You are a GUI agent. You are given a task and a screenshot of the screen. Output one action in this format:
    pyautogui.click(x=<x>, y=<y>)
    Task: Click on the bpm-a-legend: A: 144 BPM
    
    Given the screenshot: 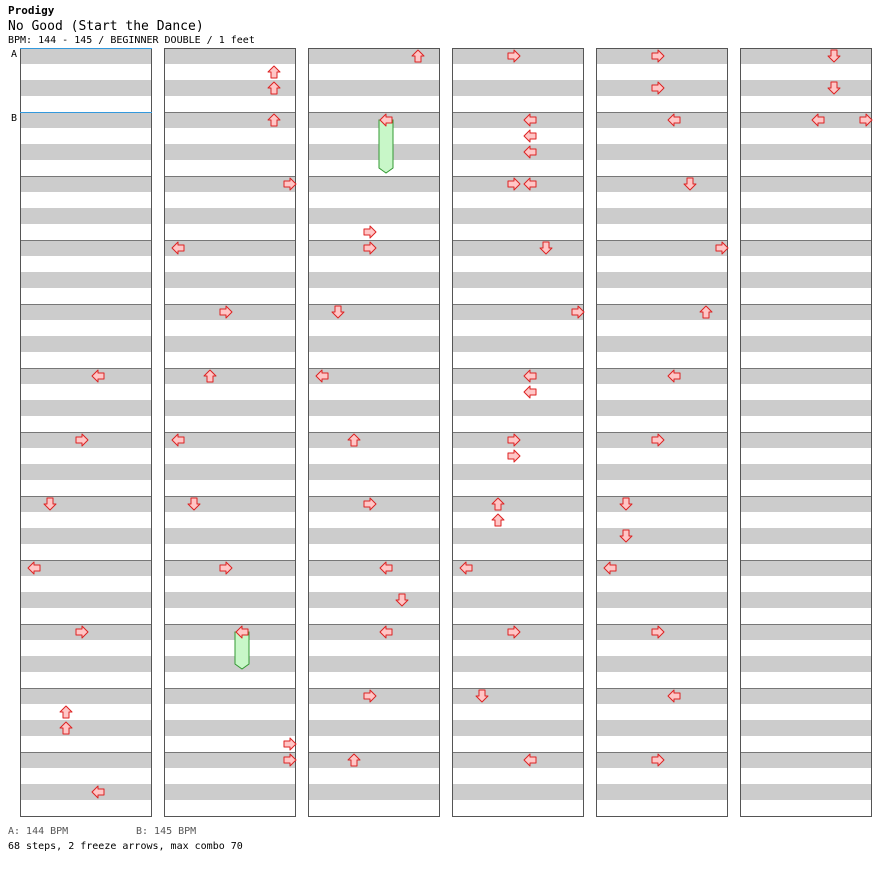 What is the action you would take?
    pyautogui.click(x=38, y=831)
    